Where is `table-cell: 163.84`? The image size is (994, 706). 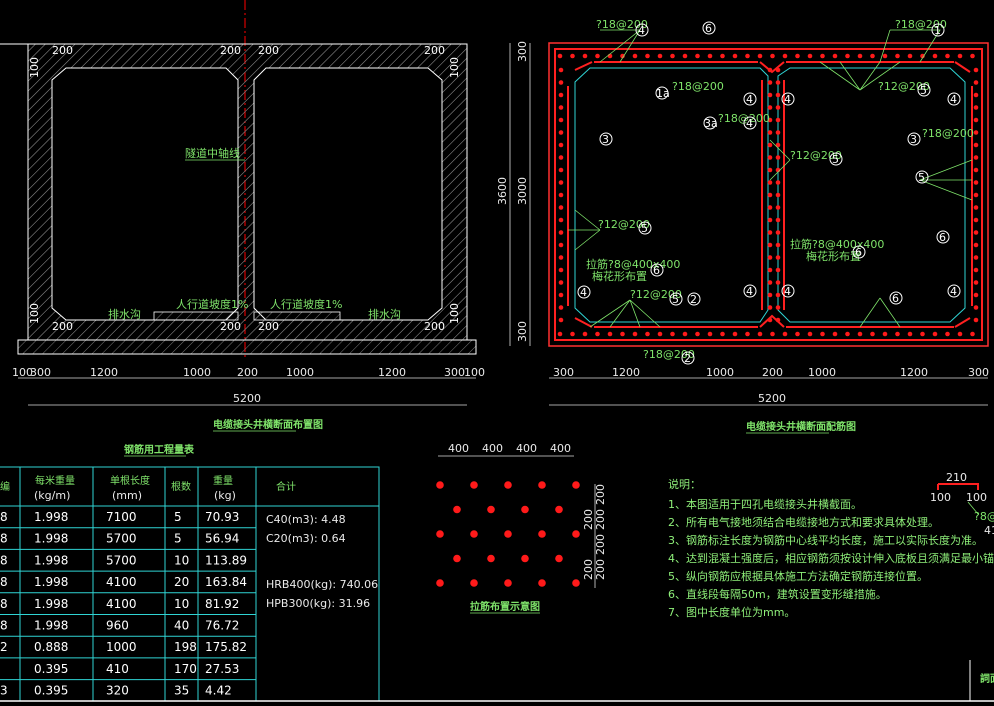 table-cell: 163.84 is located at coordinates (226, 582).